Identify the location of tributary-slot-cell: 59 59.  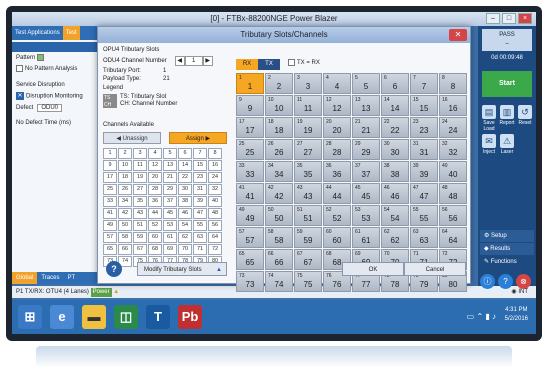
(308, 237).